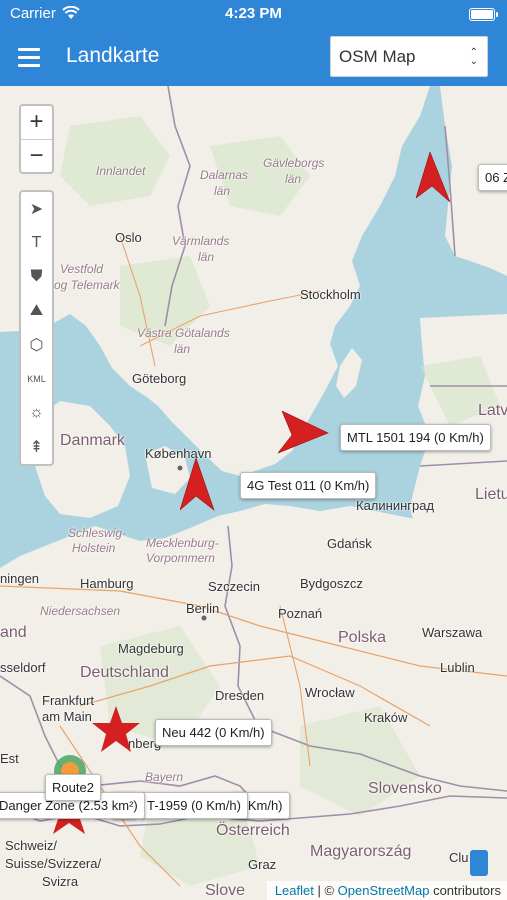 The image size is (507, 900). Describe the element at coordinates (308, 485) in the screenshot. I see `vehicle-tooltip: 4G Test 011 (0 Km/h)` at that location.